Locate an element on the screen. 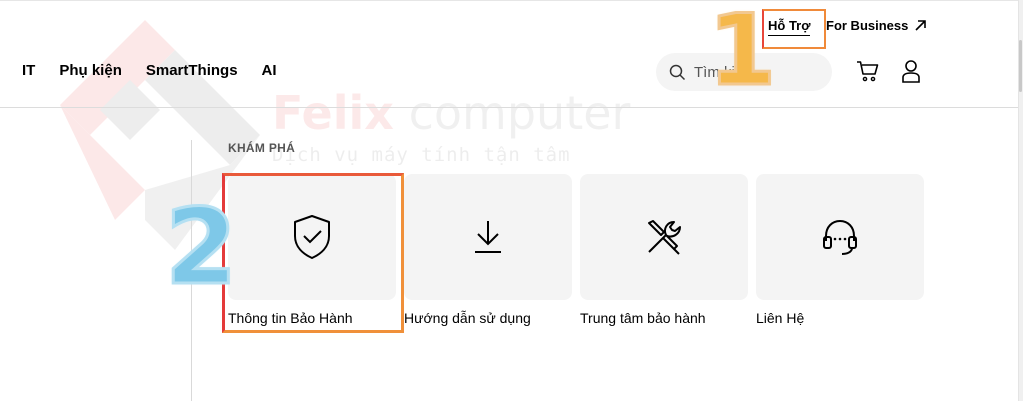 The height and width of the screenshot is (401, 1023). nav-item-smartthings: SmartThings is located at coordinates (192, 70).